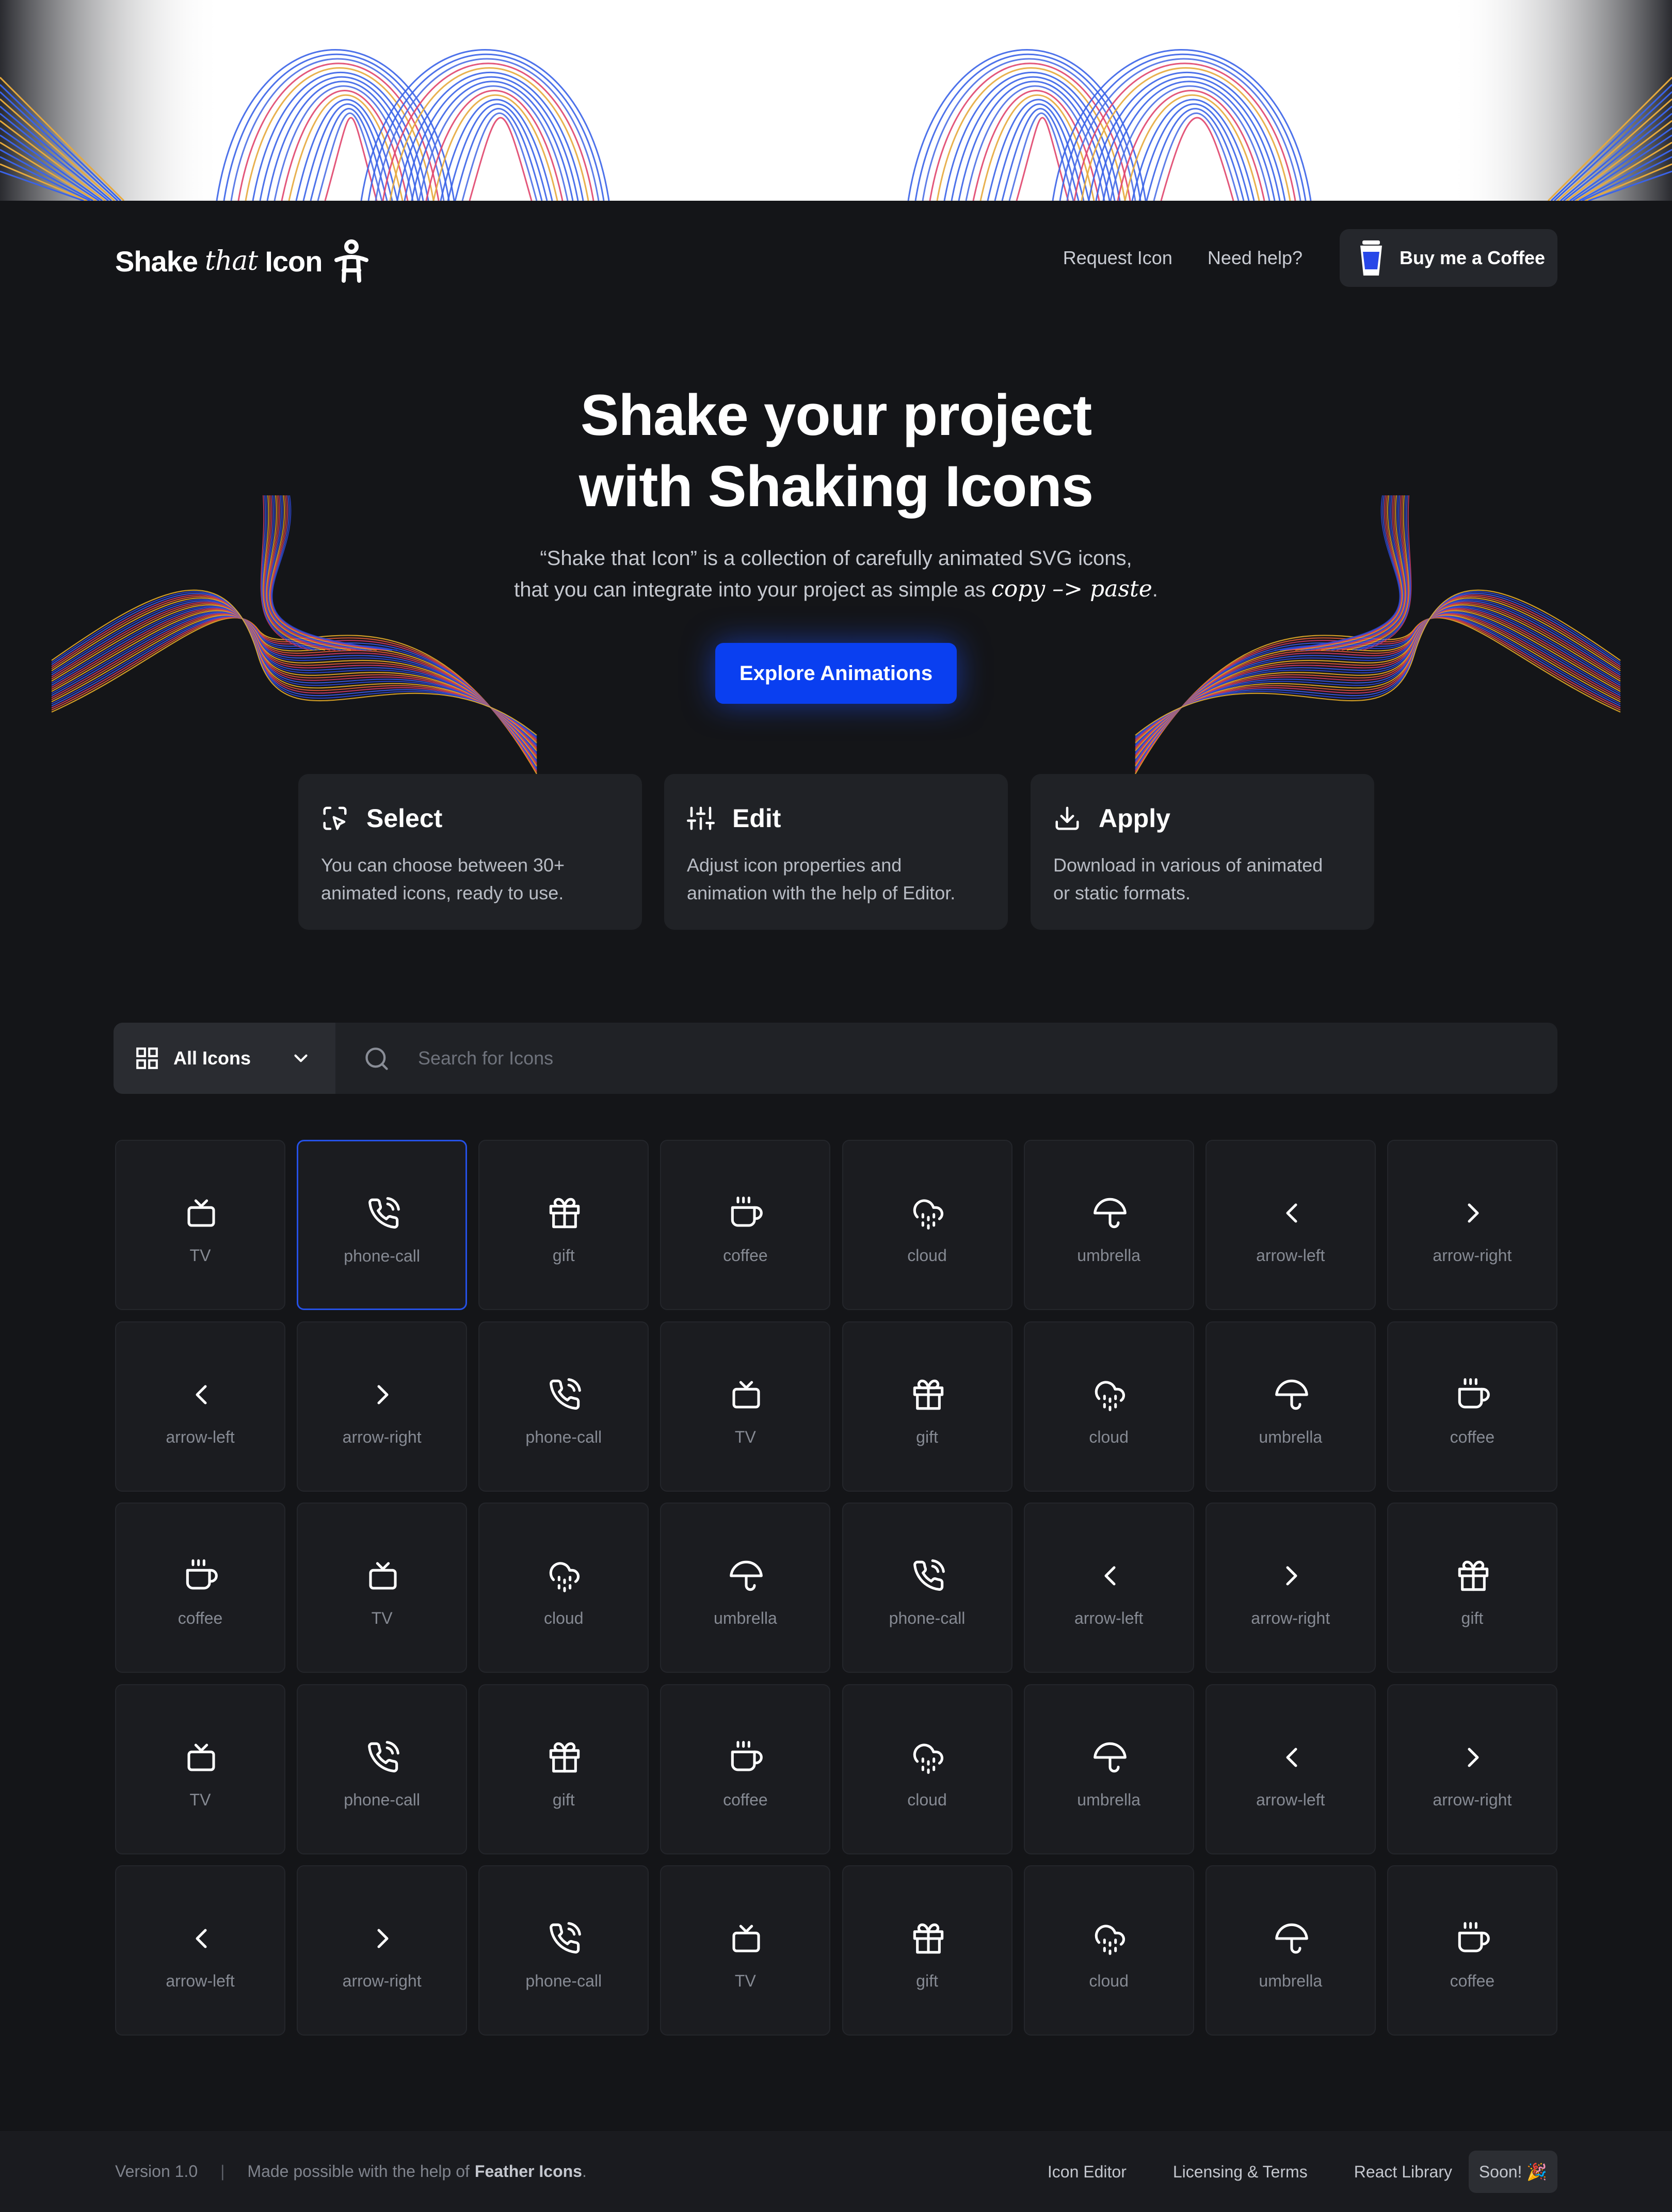  What do you see at coordinates (1473, 258) in the screenshot?
I see `buy-coffee-label: Buy me a Coffee` at bounding box center [1473, 258].